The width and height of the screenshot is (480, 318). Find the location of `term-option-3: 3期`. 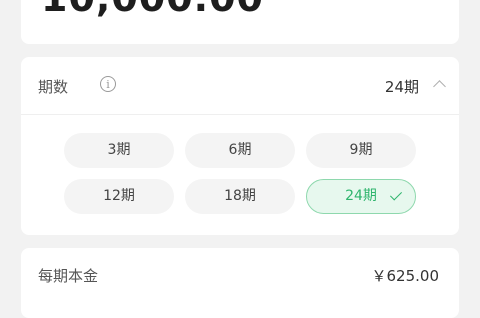

term-option-3: 3期 is located at coordinates (119, 150).